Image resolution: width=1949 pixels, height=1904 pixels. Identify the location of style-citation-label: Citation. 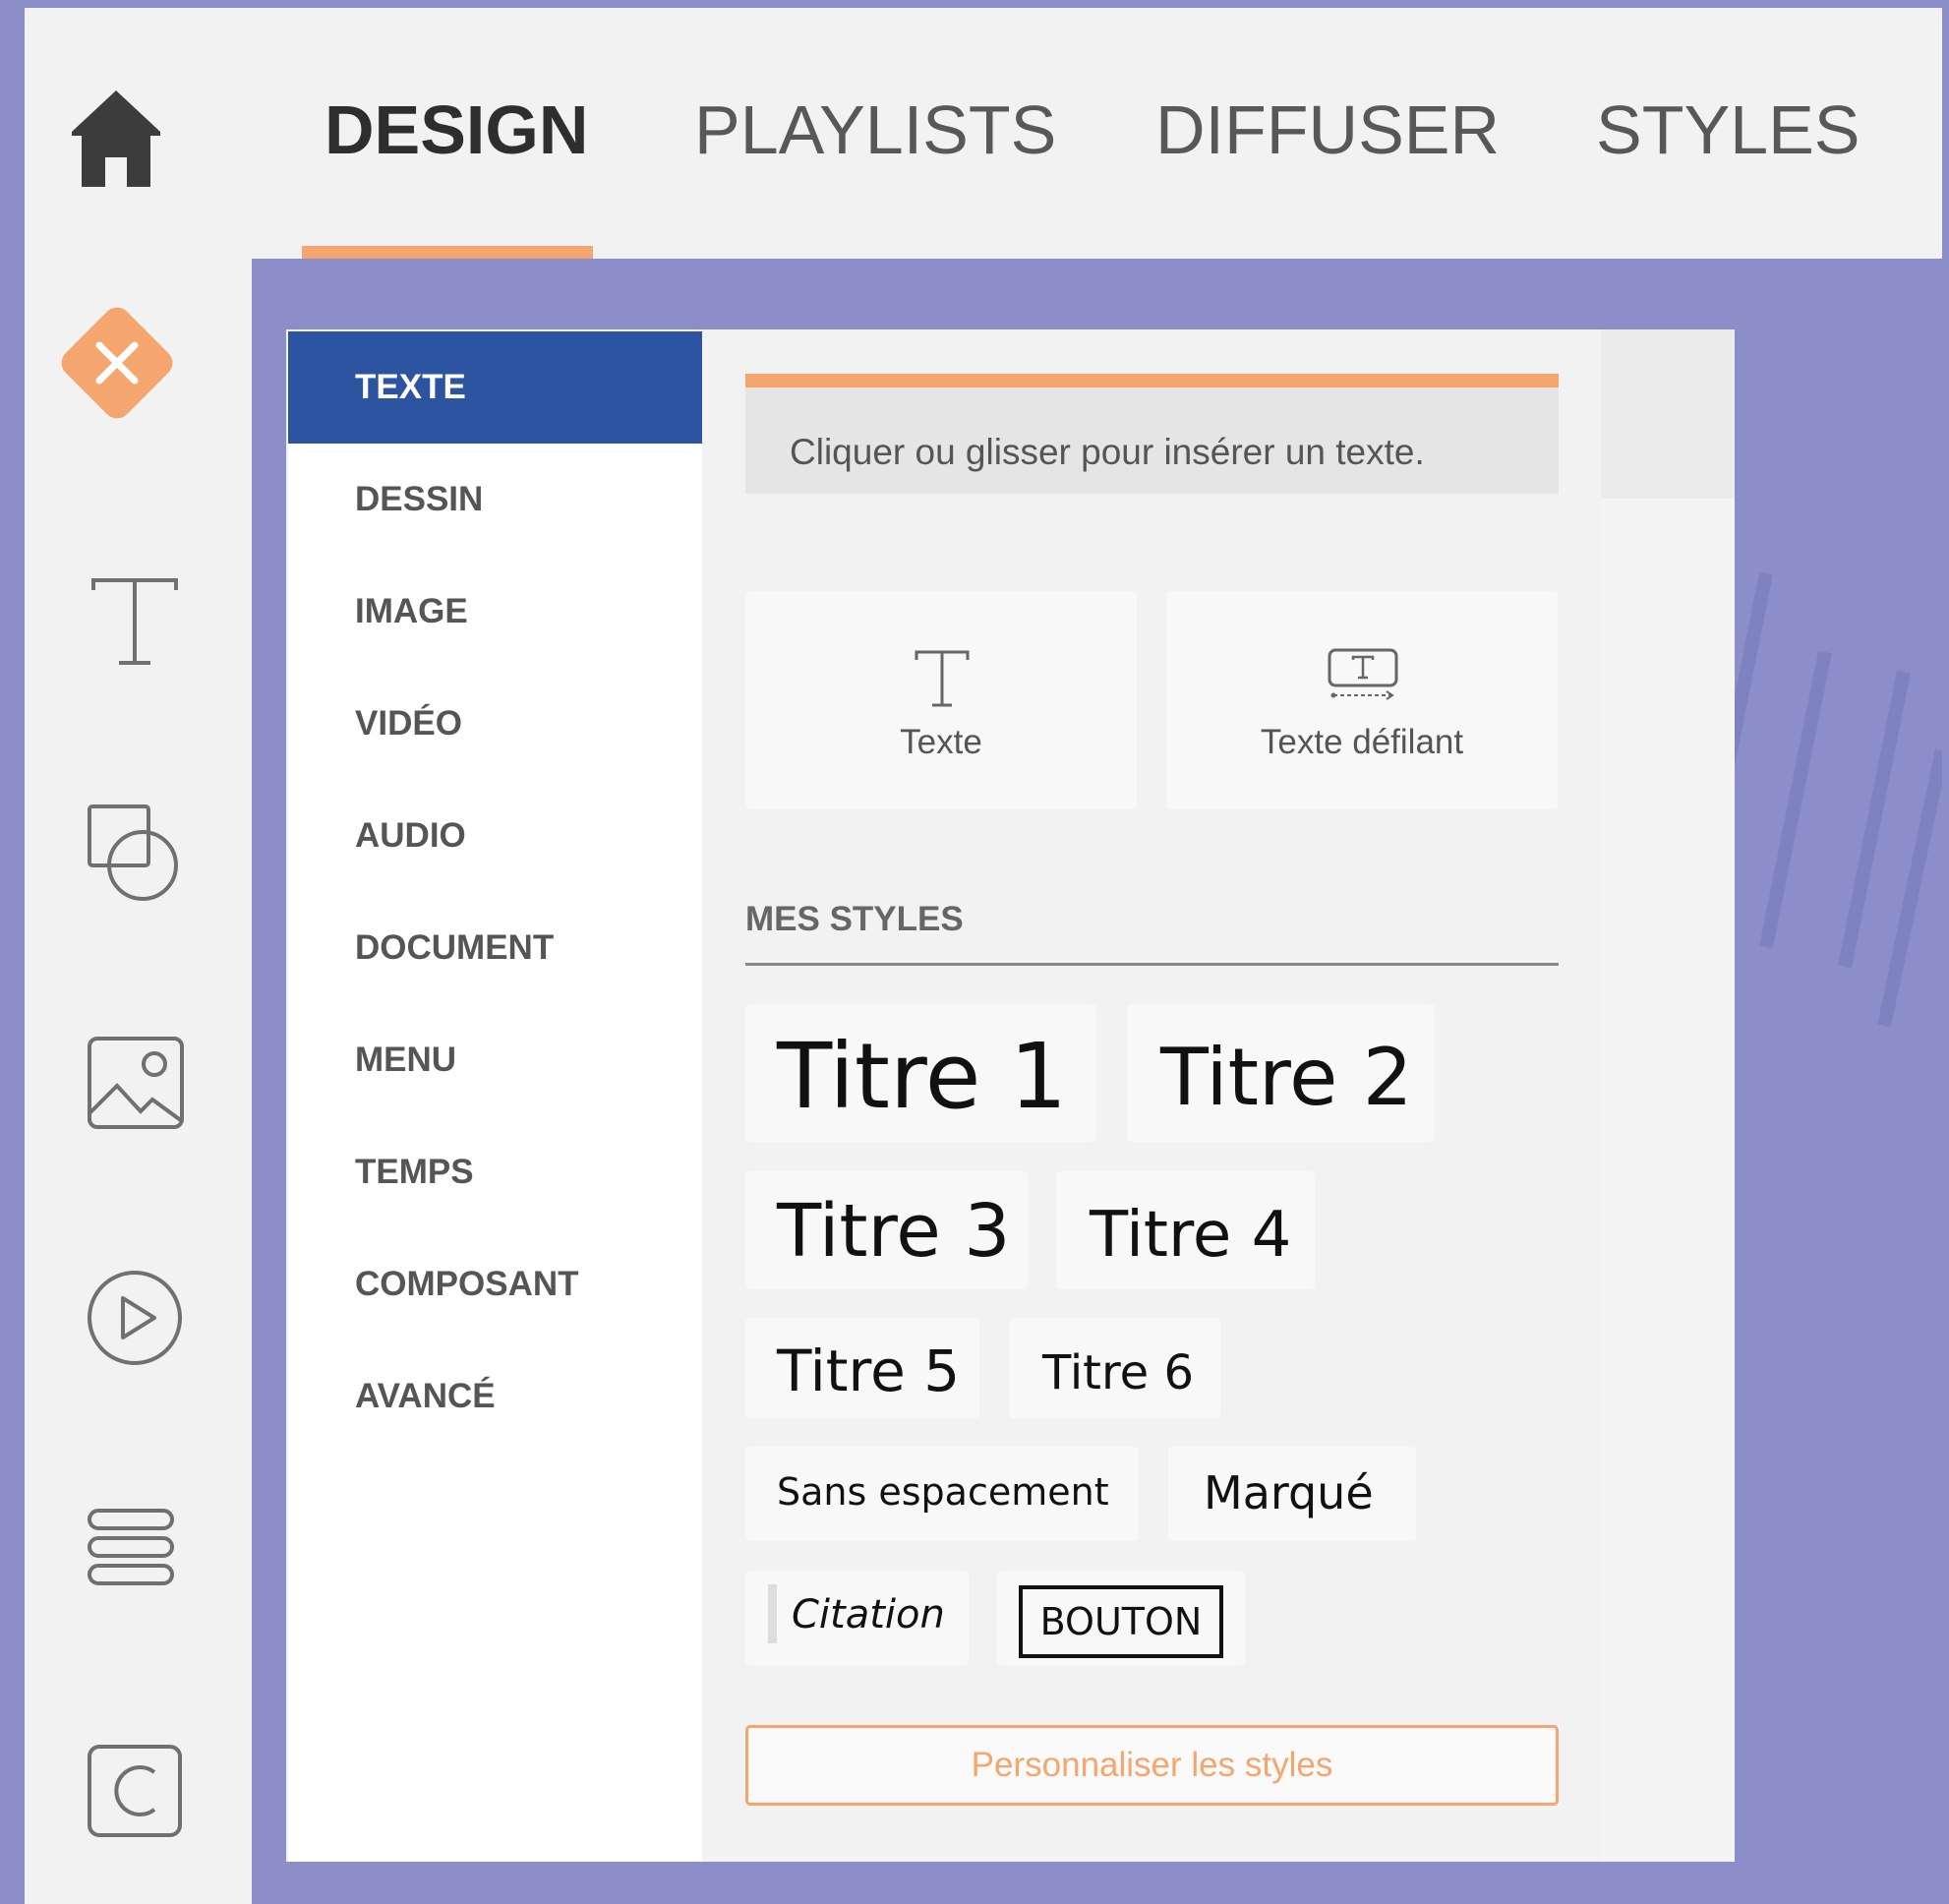
(868, 1614).